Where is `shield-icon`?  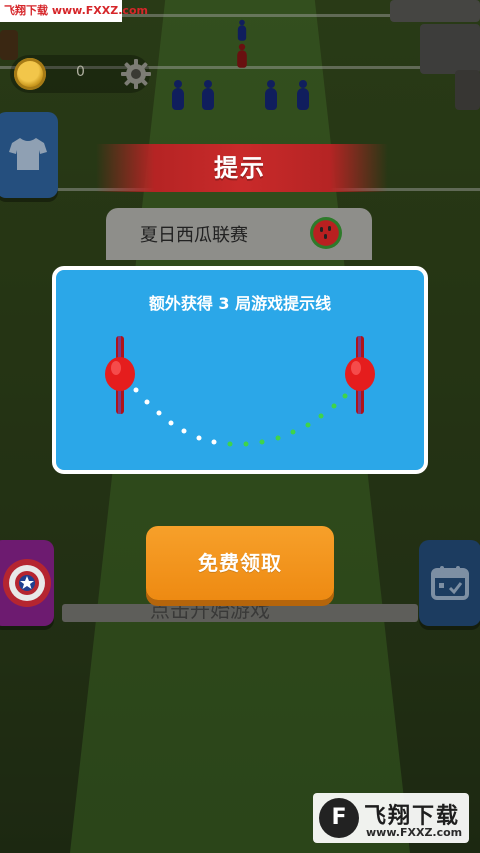
shield-icon is located at coordinates (27, 583).